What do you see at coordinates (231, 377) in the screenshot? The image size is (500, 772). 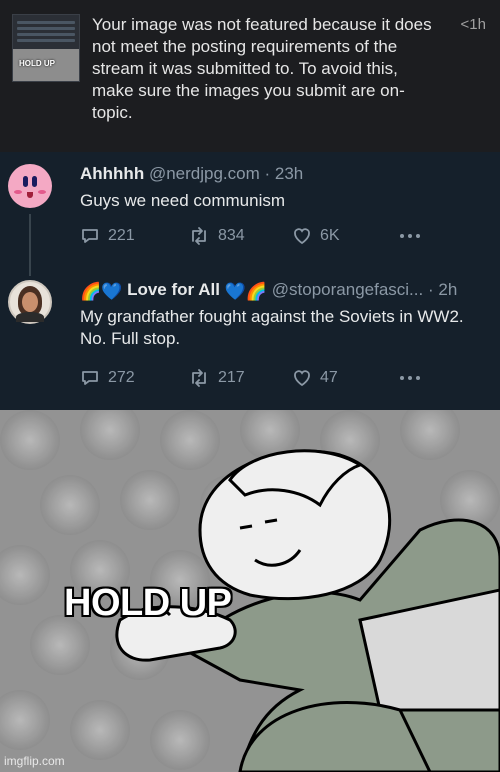 I see `retweet-count: 217` at bounding box center [231, 377].